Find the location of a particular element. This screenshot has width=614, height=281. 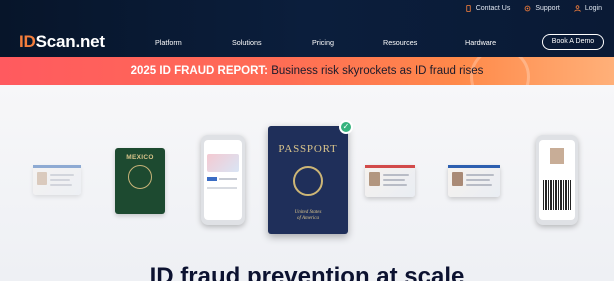

login-link: Login is located at coordinates (588, 8).